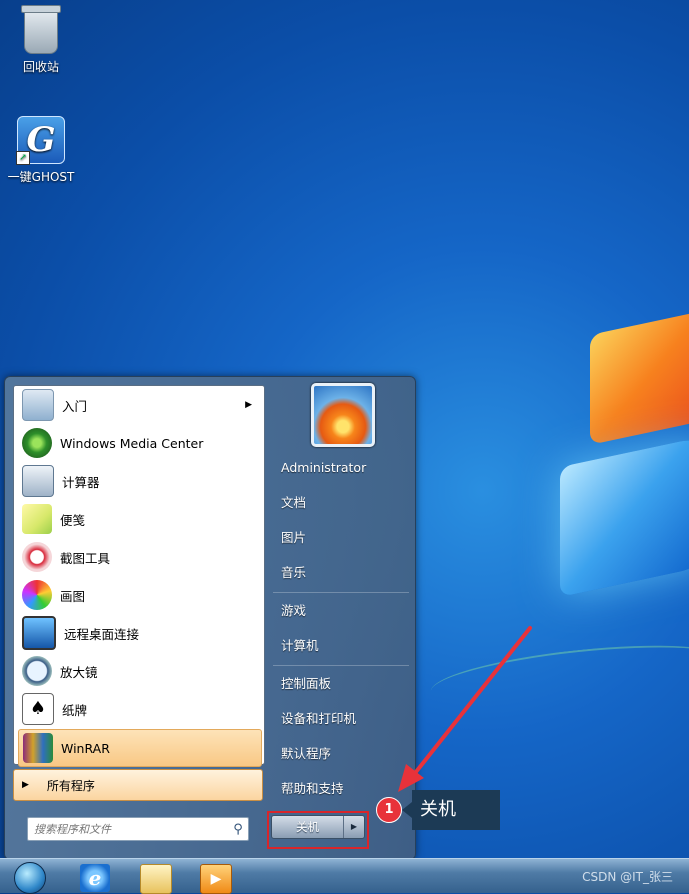  I want to click on media-center-icon, so click(37, 443).